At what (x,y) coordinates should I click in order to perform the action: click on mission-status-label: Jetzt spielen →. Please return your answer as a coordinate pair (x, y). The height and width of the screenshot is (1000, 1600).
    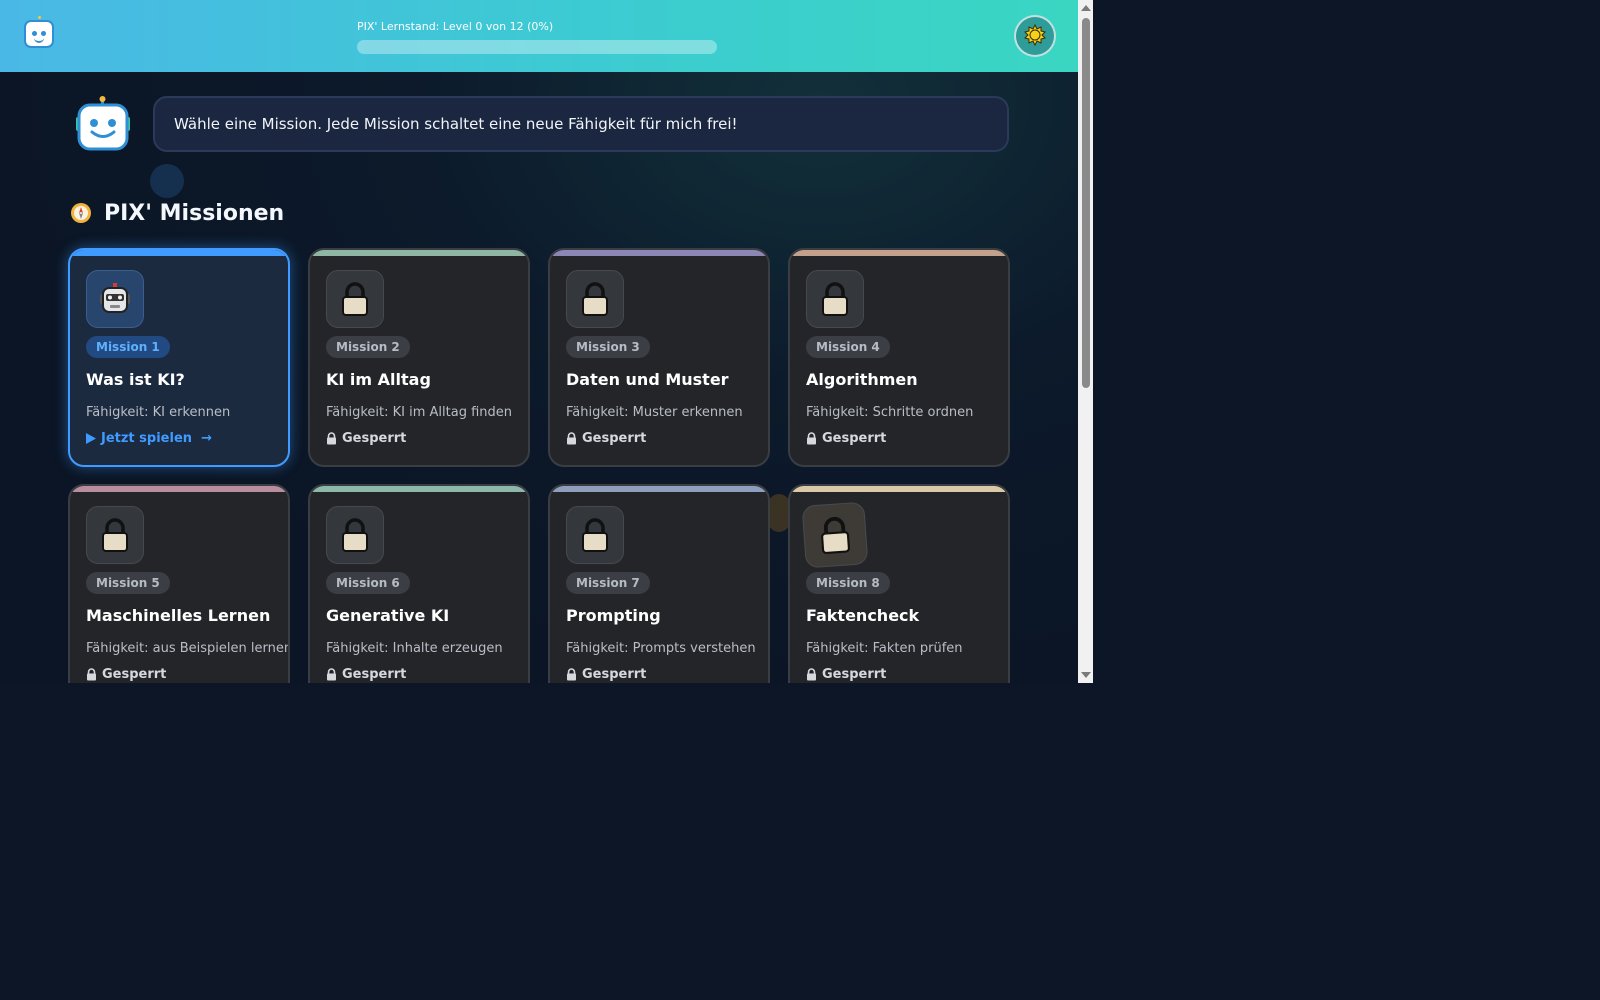
    Looking at the image, I should click on (156, 438).